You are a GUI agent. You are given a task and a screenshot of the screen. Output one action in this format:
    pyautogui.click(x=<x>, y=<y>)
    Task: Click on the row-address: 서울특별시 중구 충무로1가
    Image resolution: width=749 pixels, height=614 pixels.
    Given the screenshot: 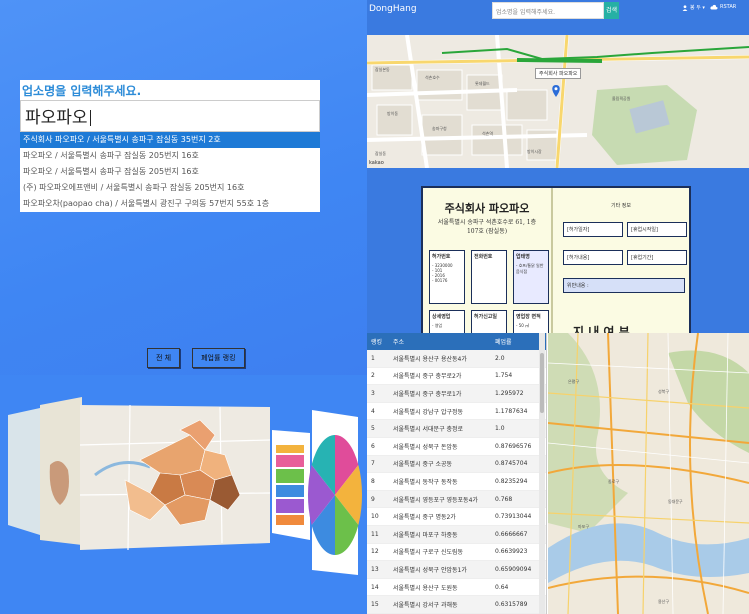 What is the action you would take?
    pyautogui.click(x=427, y=394)
    